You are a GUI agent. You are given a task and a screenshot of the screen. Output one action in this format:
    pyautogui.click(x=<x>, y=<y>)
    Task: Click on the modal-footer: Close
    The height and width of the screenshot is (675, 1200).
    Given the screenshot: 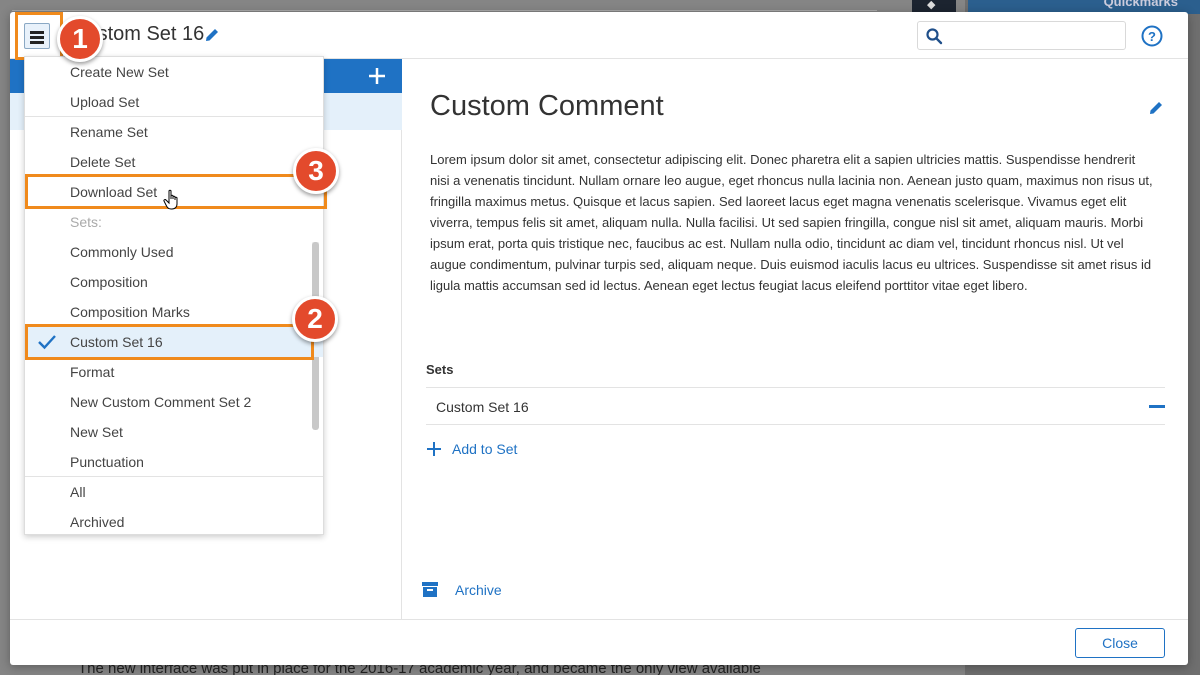 What is the action you would take?
    pyautogui.click(x=599, y=642)
    